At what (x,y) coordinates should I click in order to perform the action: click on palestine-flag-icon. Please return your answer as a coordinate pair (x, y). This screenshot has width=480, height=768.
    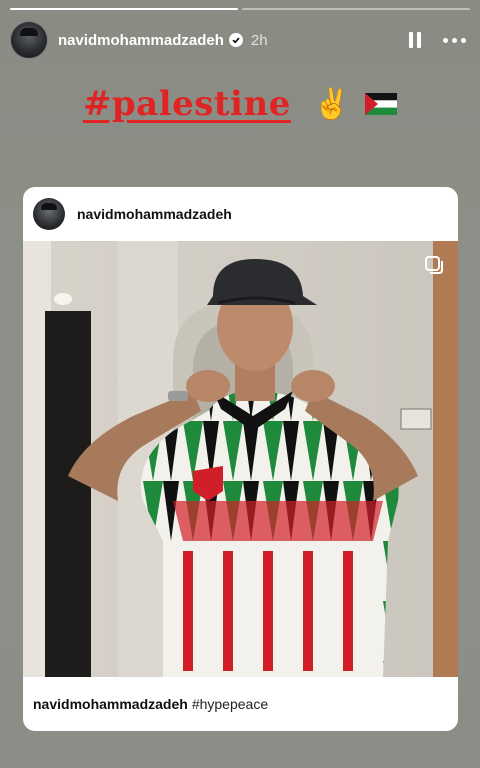
    Looking at the image, I should click on (381, 104).